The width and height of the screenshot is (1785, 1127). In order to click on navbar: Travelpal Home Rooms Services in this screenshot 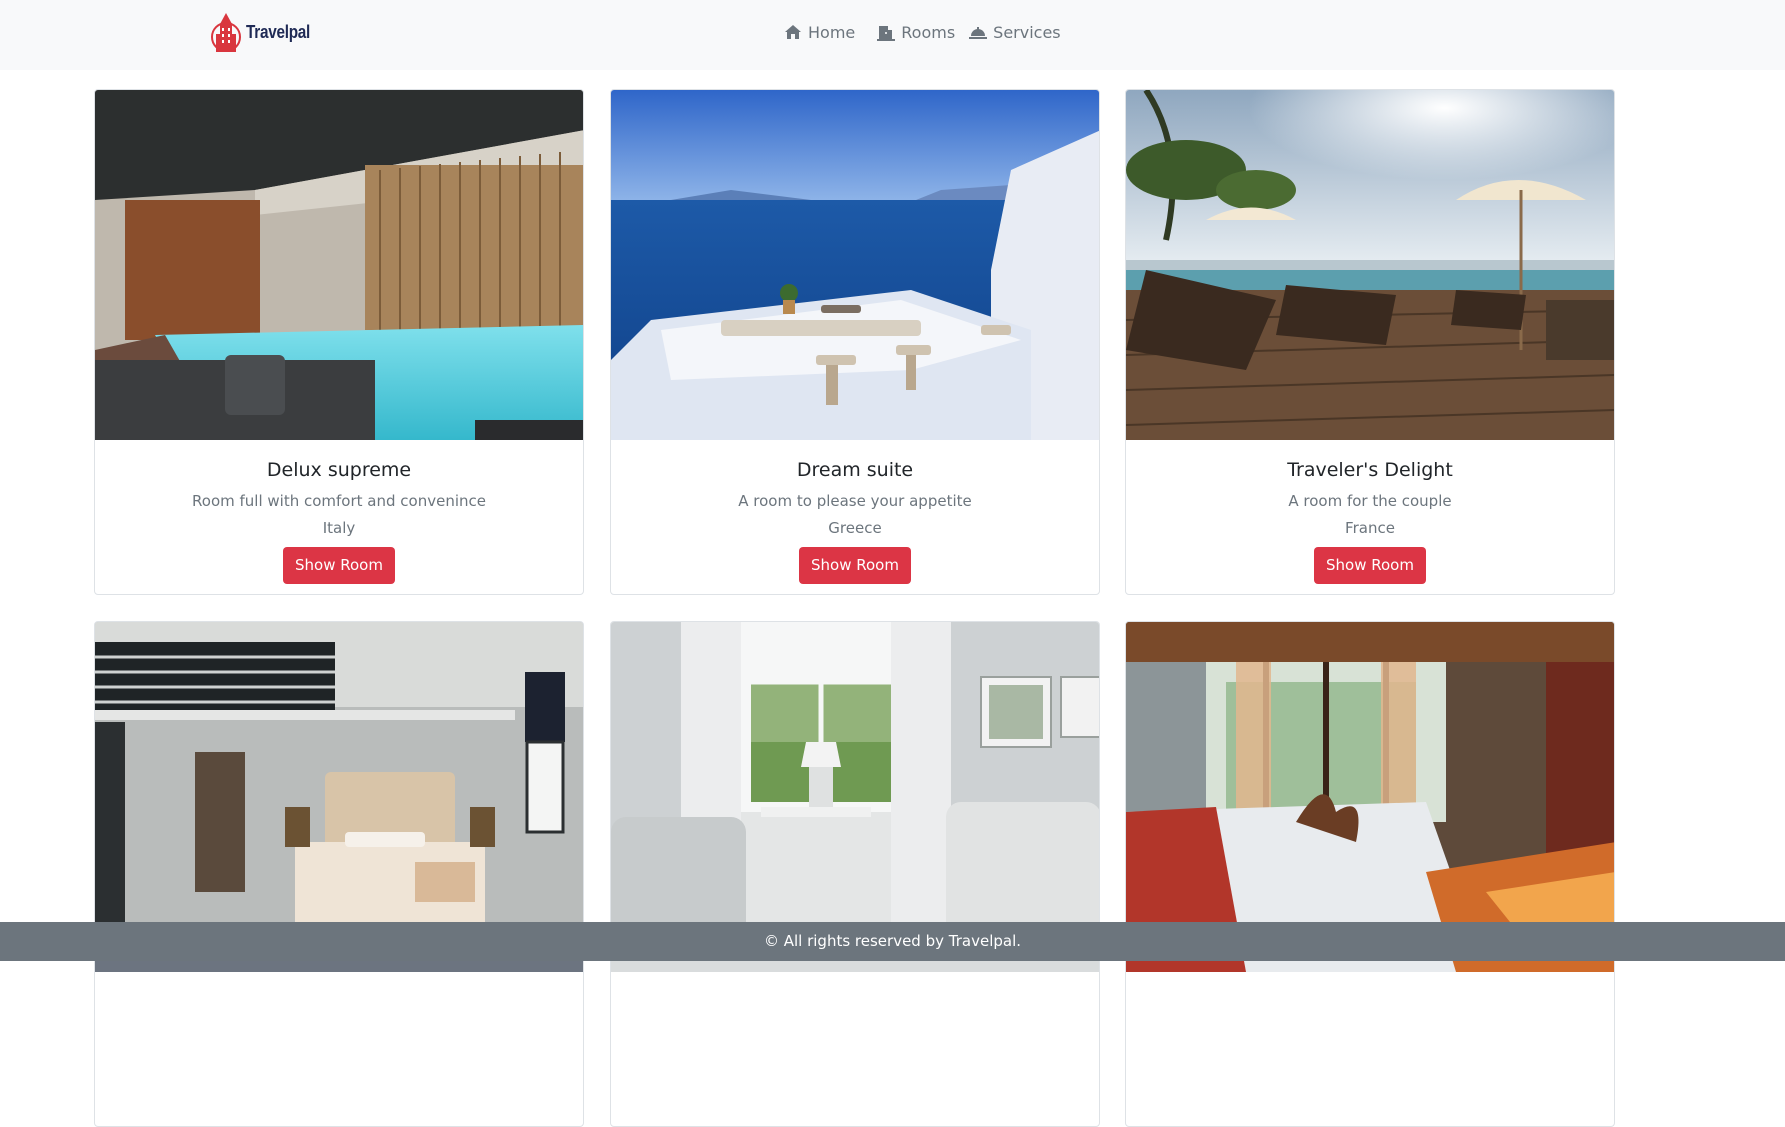, I will do `click(892, 35)`.